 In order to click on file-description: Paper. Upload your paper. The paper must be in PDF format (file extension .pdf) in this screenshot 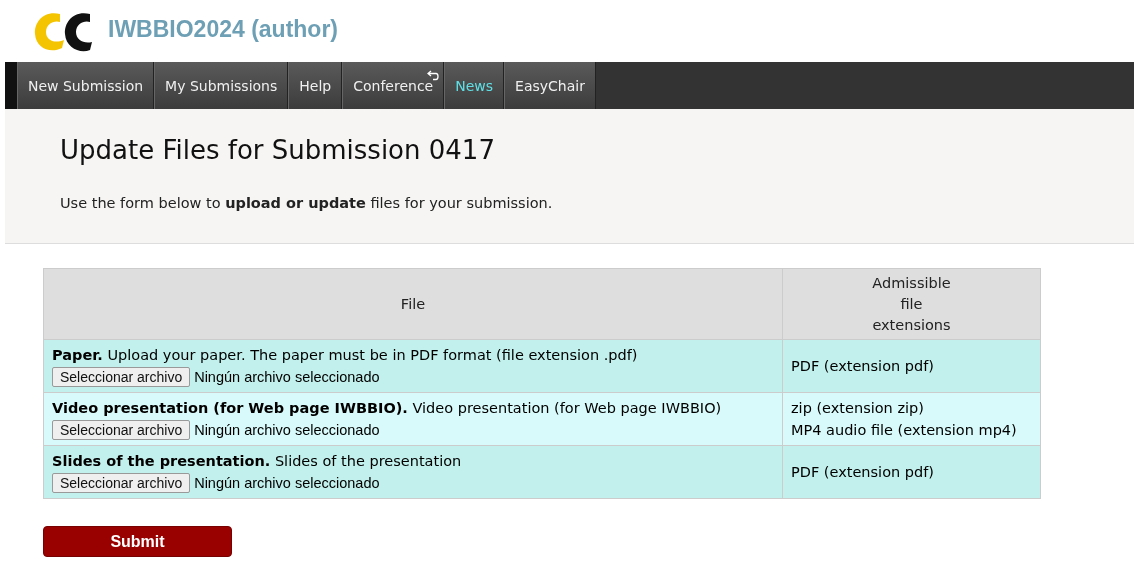, I will do `click(345, 355)`.